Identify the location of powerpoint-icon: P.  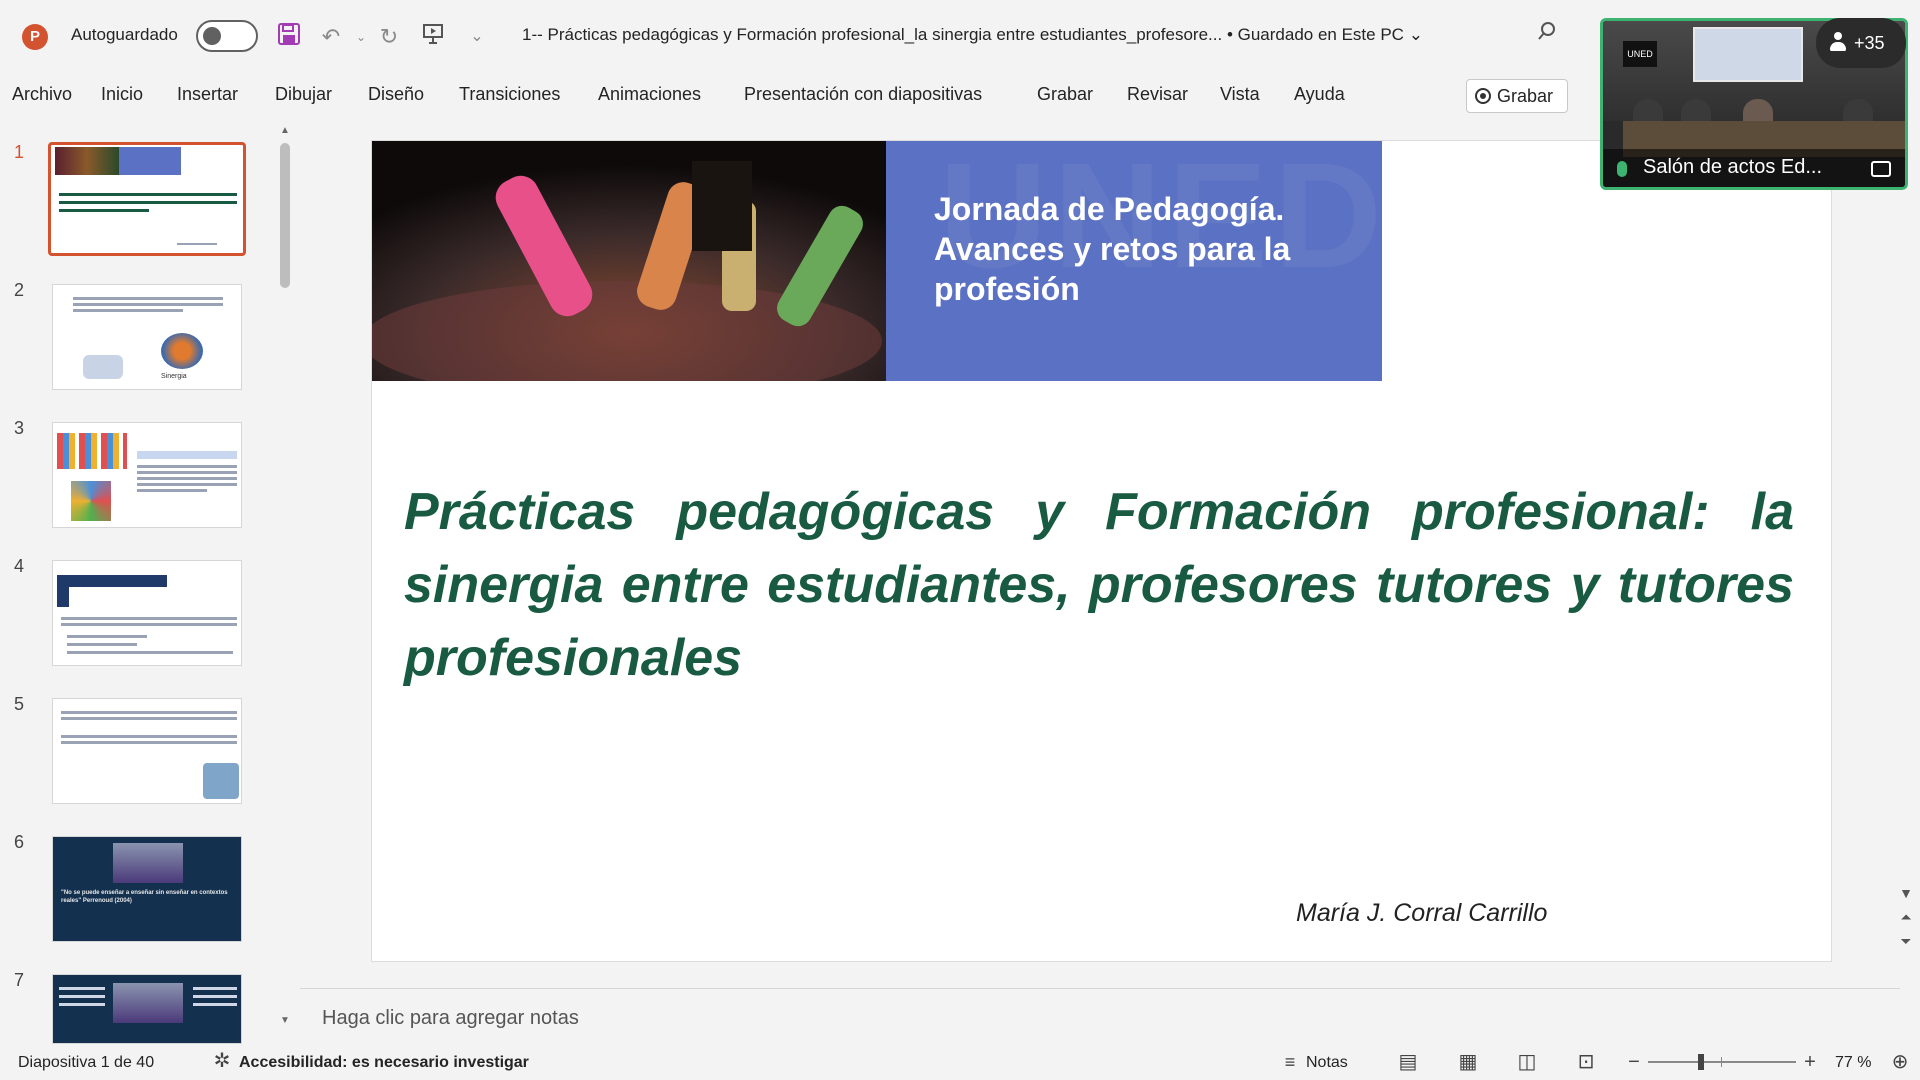
(35, 37).